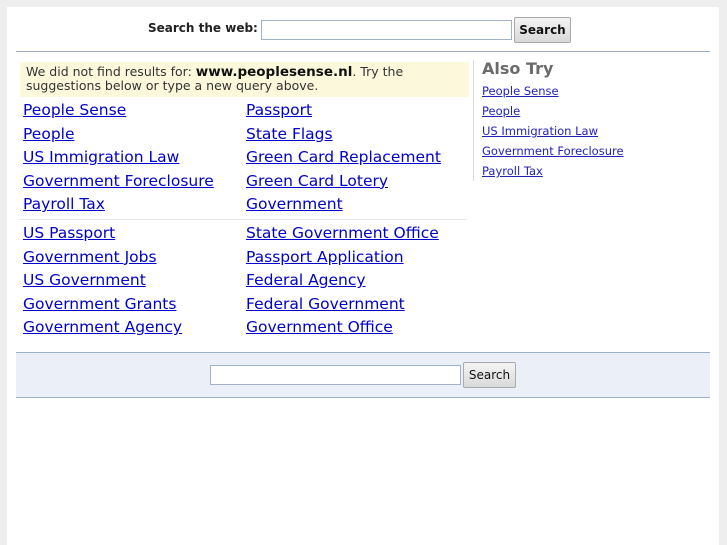 The width and height of the screenshot is (727, 545). I want to click on related-link: US Government, so click(102, 282).